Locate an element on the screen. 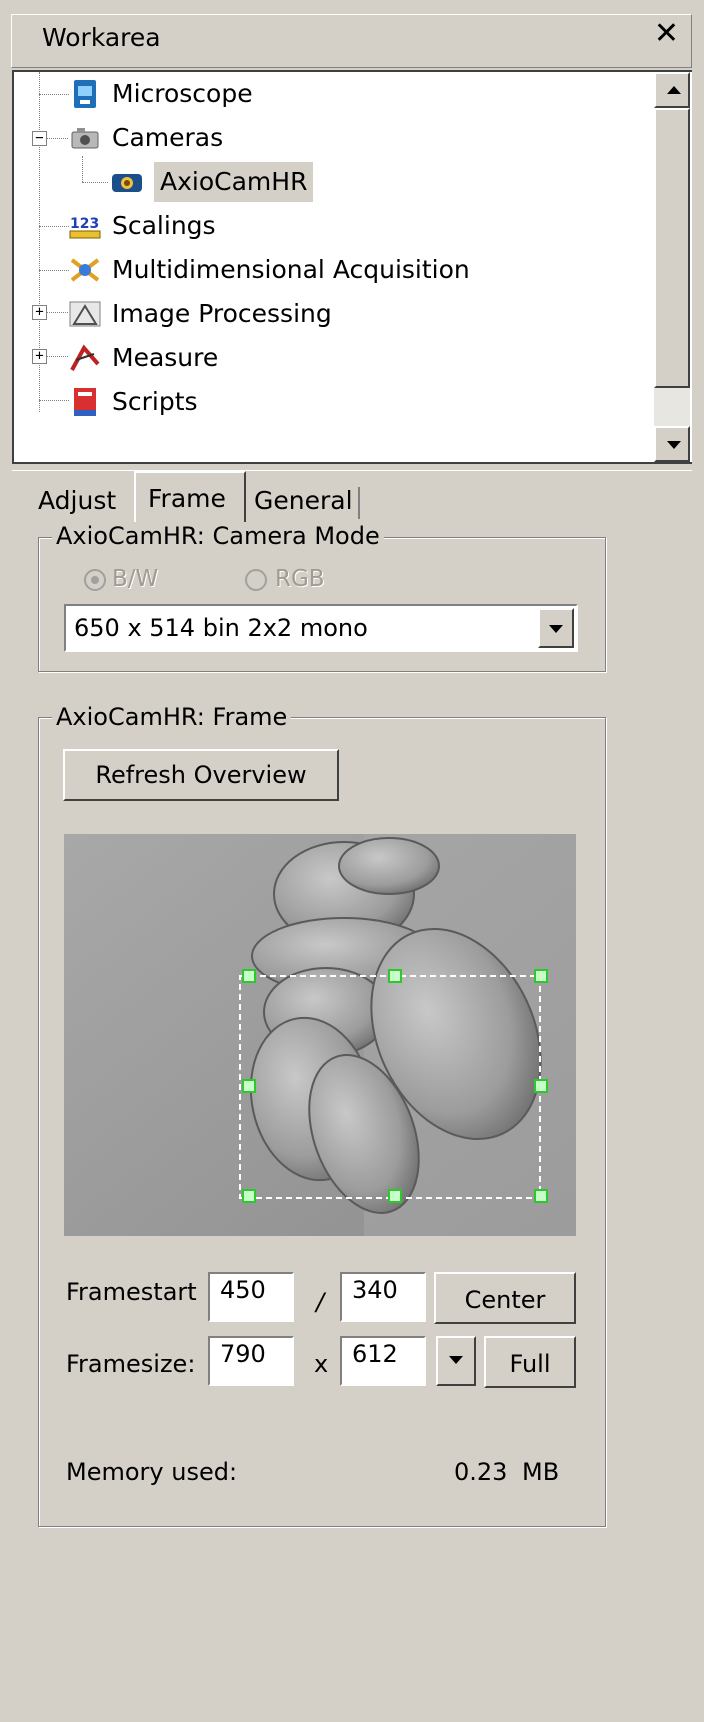 Image resolution: width=704 pixels, height=1722 pixels. scripts-icon is located at coordinates (85, 402).